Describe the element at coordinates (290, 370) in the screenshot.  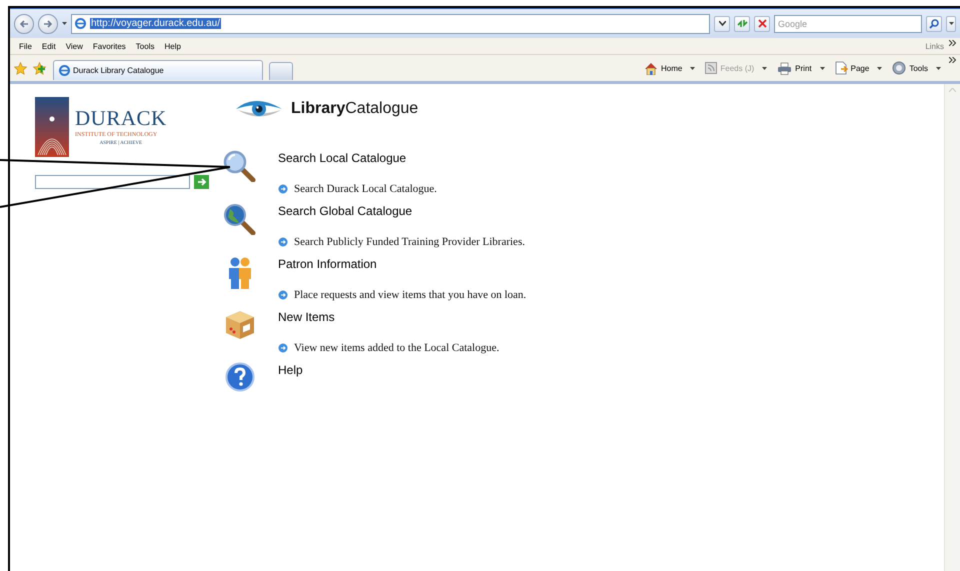
I see `section-link: Help` at that location.